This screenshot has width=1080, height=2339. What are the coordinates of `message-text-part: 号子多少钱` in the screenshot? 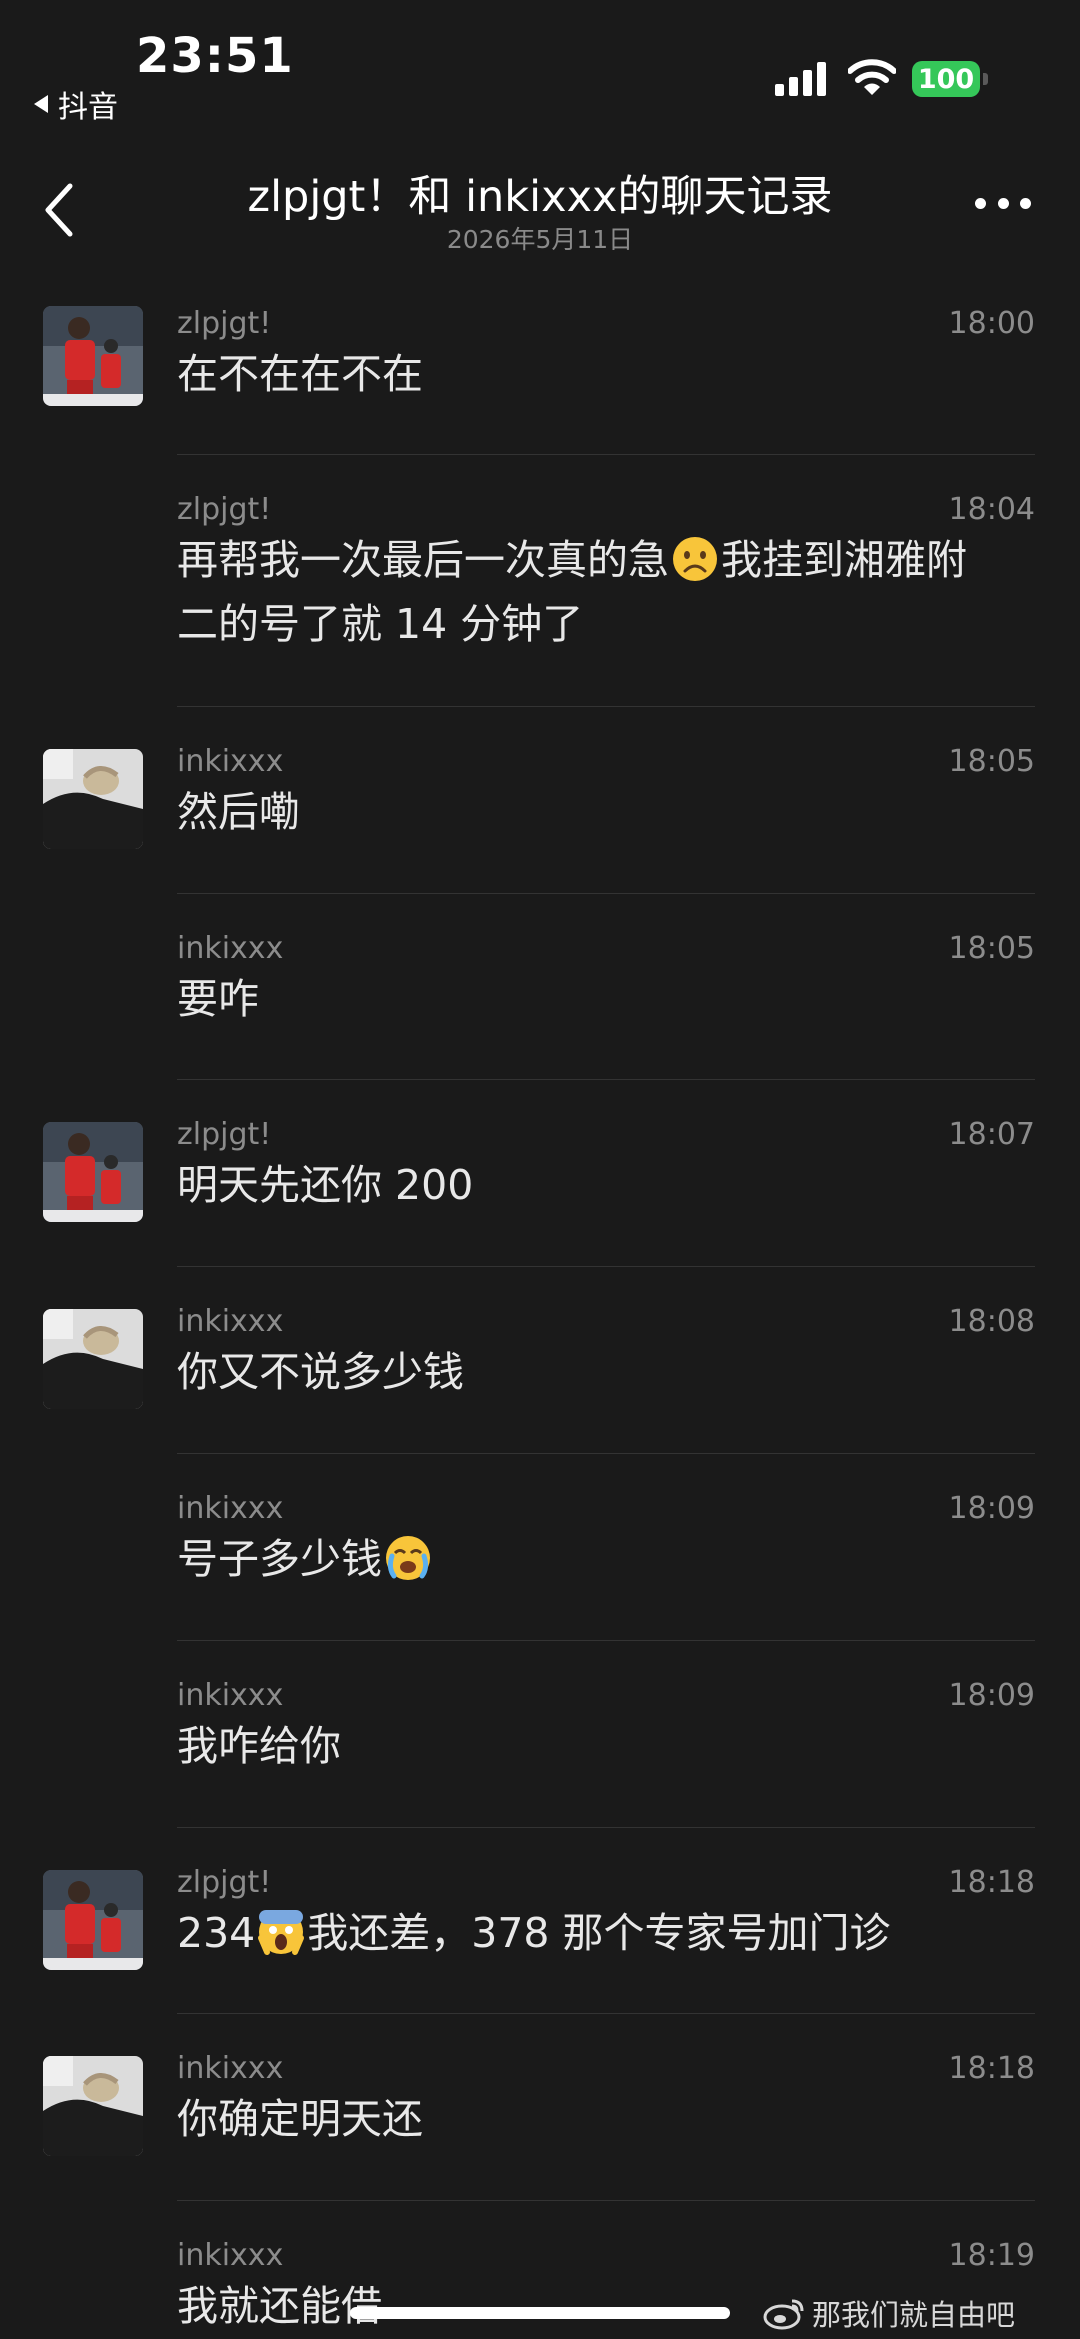 It's located at (279, 1559).